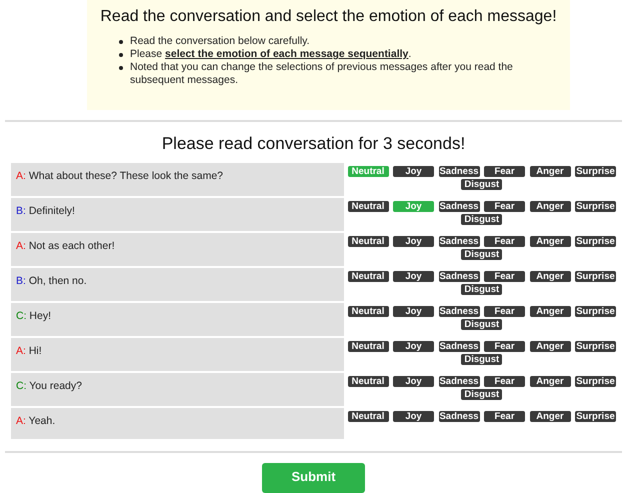 The width and height of the screenshot is (627, 493). I want to click on message-cell: B: Oh, then no., so click(177, 285).